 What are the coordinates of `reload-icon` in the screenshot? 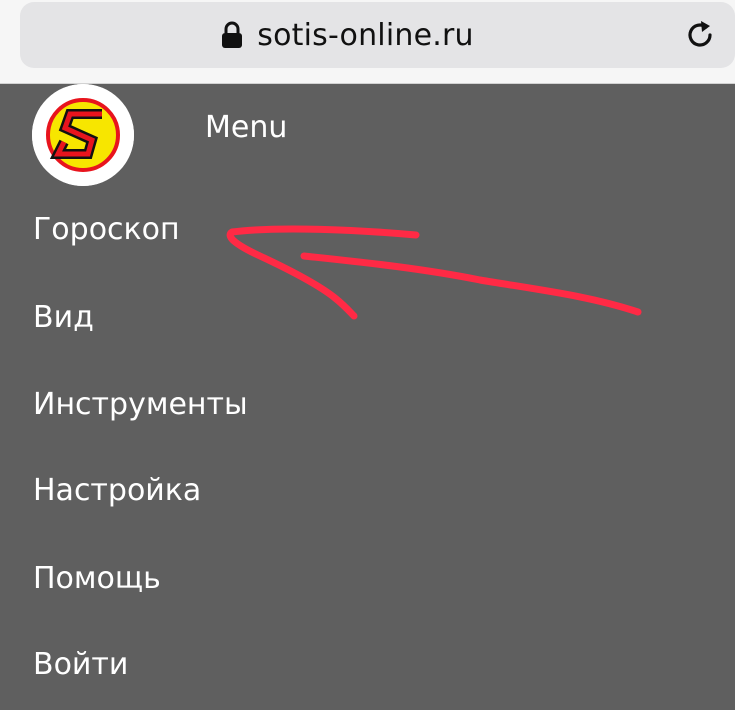 It's located at (700, 35).